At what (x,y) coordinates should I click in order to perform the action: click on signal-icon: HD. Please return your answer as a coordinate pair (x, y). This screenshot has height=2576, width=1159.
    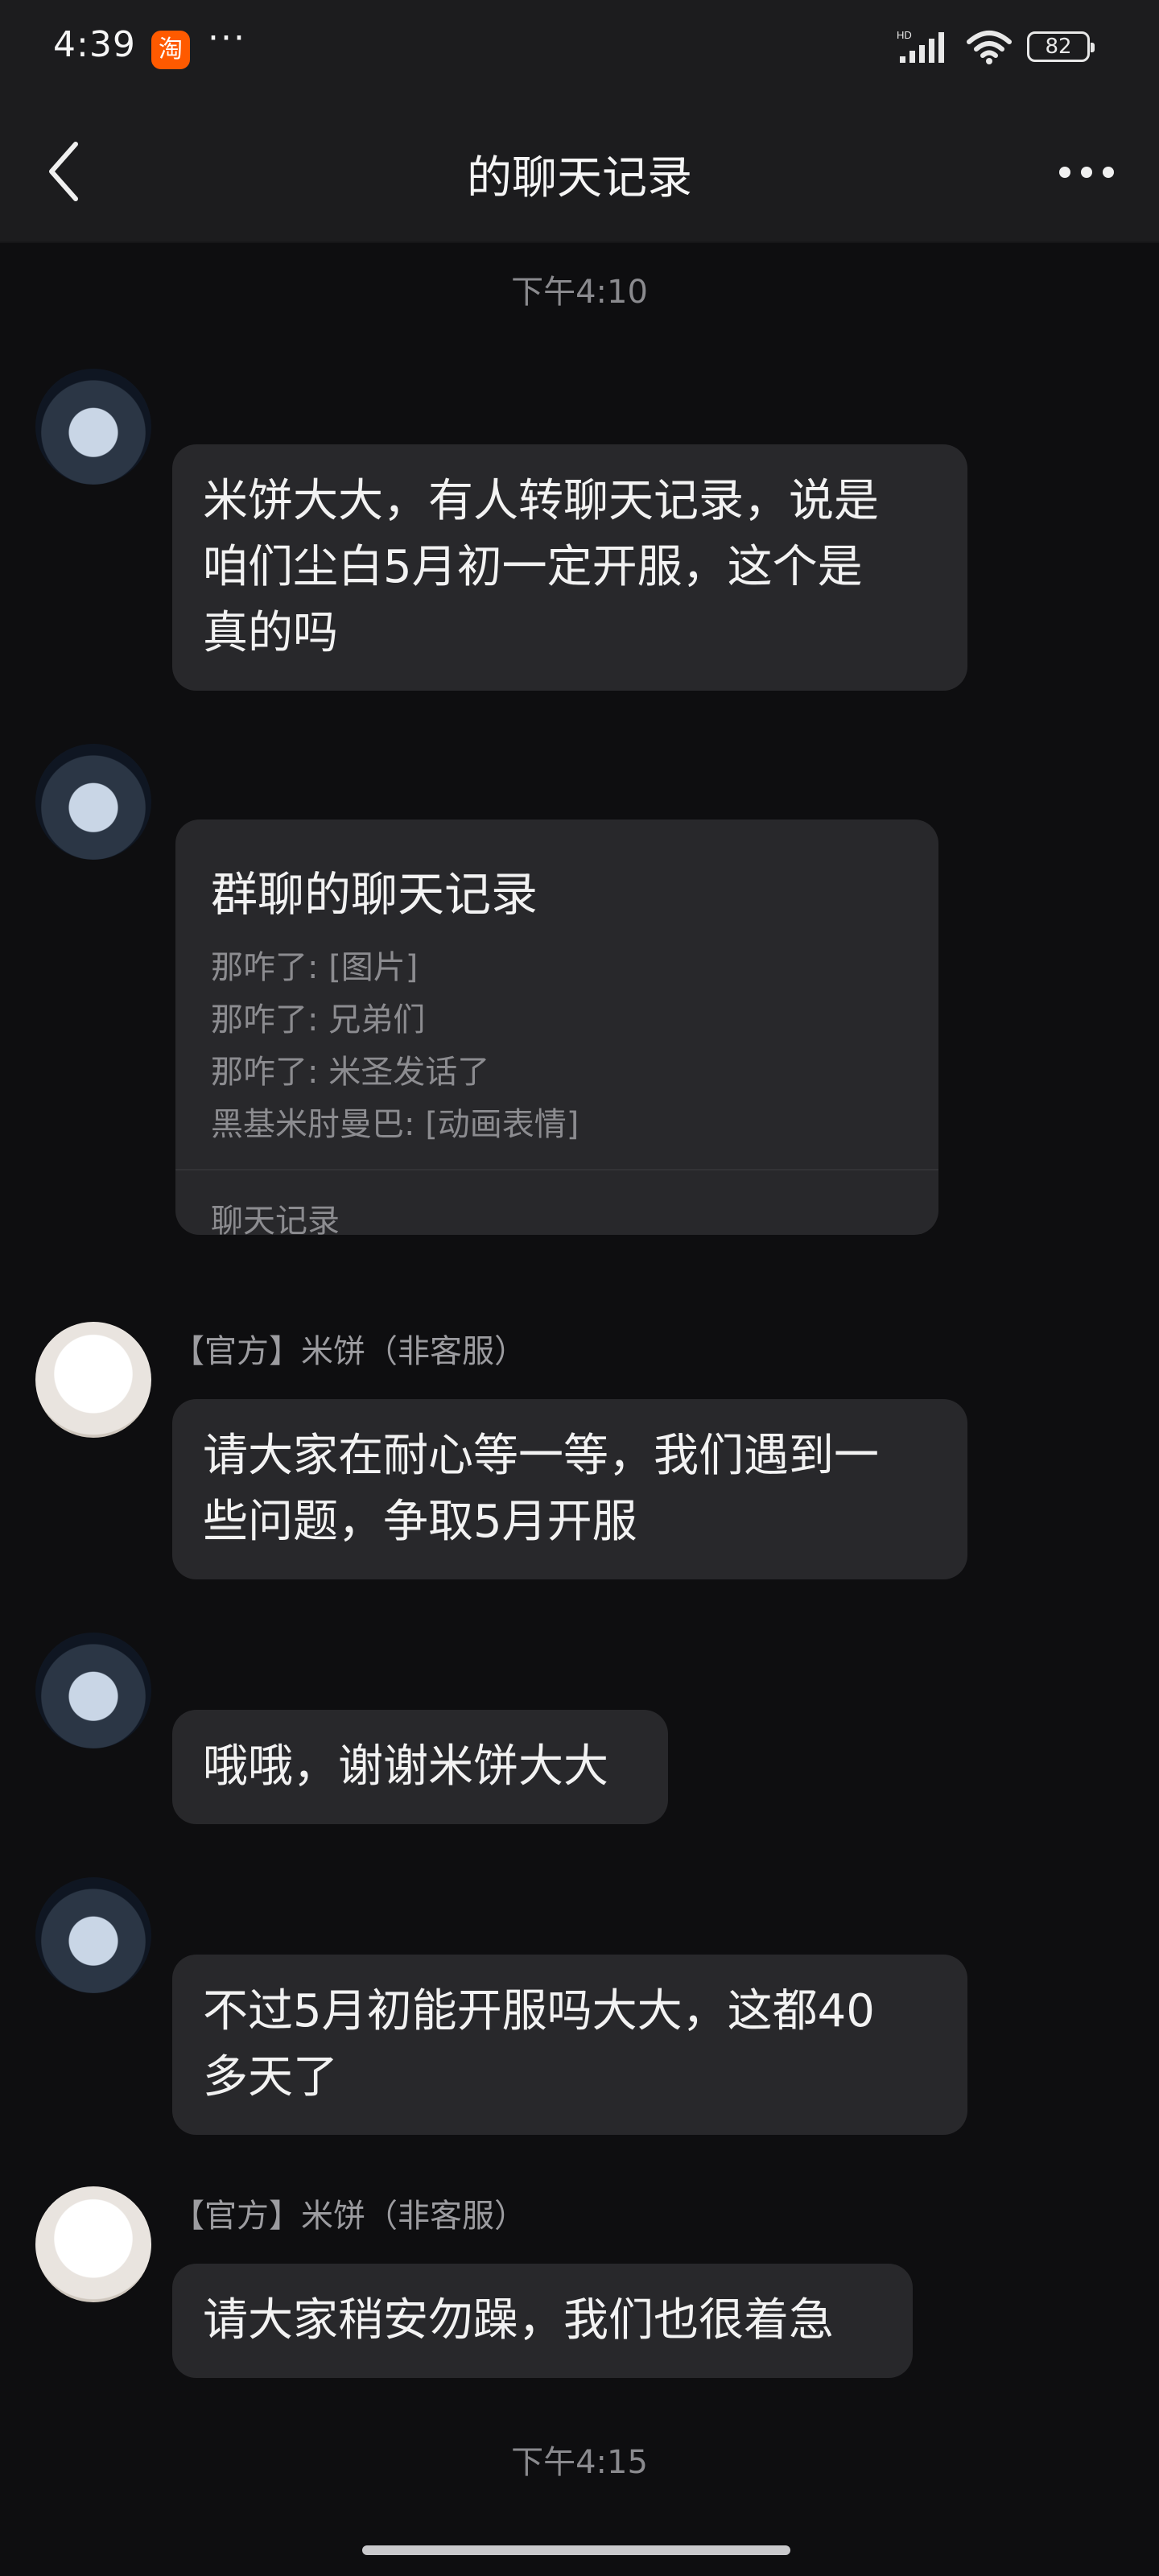
    Looking at the image, I should click on (921, 46).